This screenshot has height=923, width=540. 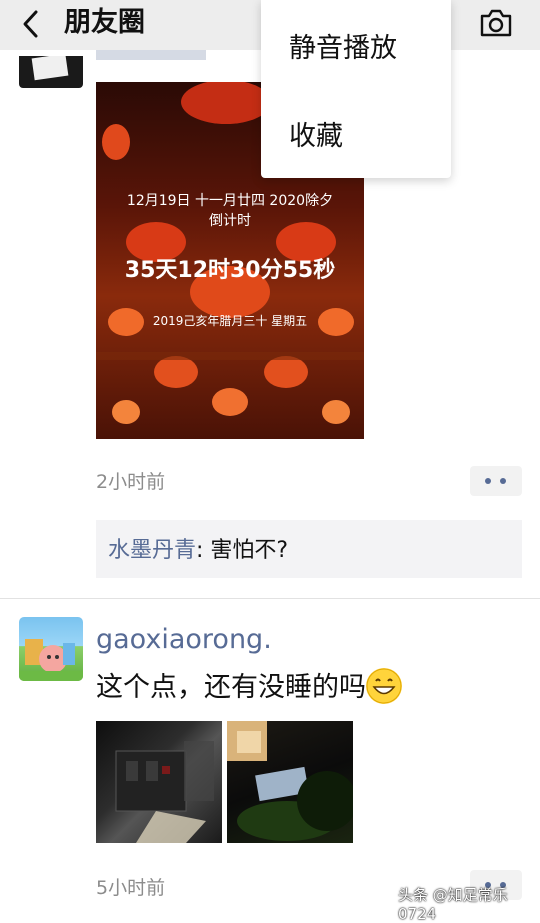 I want to click on image-countdown-value: 35天12时30分55秒, so click(x=230, y=270).